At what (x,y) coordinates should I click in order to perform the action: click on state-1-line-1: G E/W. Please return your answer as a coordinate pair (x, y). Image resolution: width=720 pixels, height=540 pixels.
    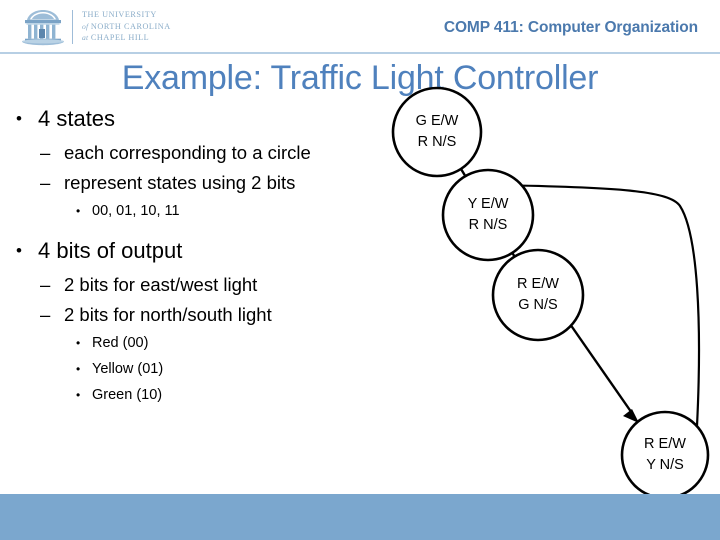
    Looking at the image, I should click on (437, 121).